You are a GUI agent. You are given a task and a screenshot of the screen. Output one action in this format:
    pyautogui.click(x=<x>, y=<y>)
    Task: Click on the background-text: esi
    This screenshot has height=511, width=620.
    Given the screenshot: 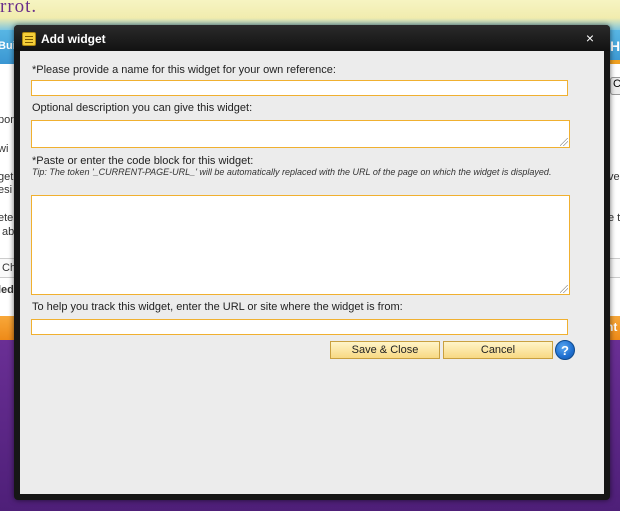 What is the action you would take?
    pyautogui.click(x=6, y=190)
    